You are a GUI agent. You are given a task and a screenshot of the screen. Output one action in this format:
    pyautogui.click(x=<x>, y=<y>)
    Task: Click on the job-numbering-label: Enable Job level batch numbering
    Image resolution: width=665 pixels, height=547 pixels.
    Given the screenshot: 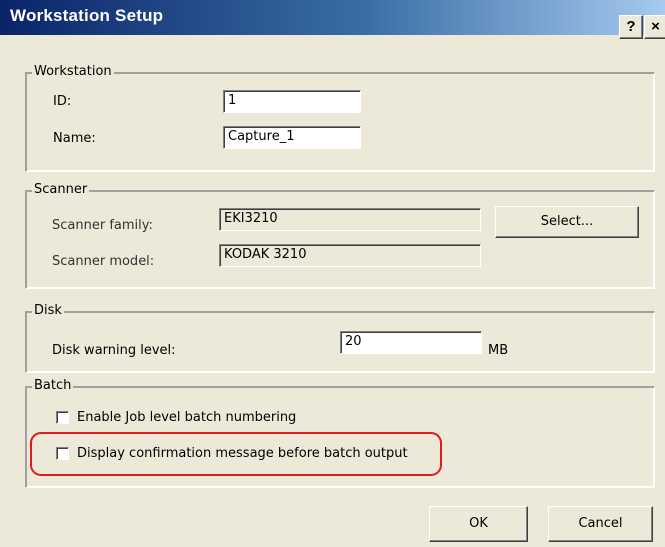 What is the action you would take?
    pyautogui.click(x=187, y=417)
    